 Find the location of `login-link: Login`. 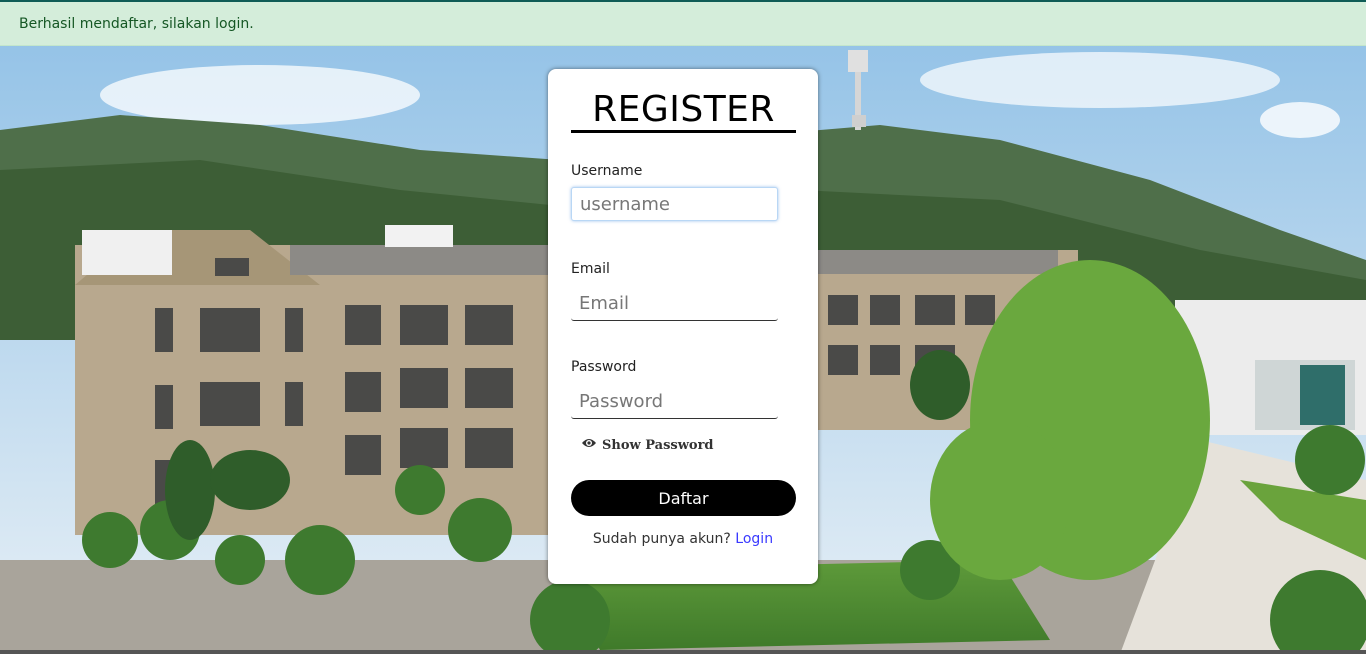

login-link: Login is located at coordinates (754, 539).